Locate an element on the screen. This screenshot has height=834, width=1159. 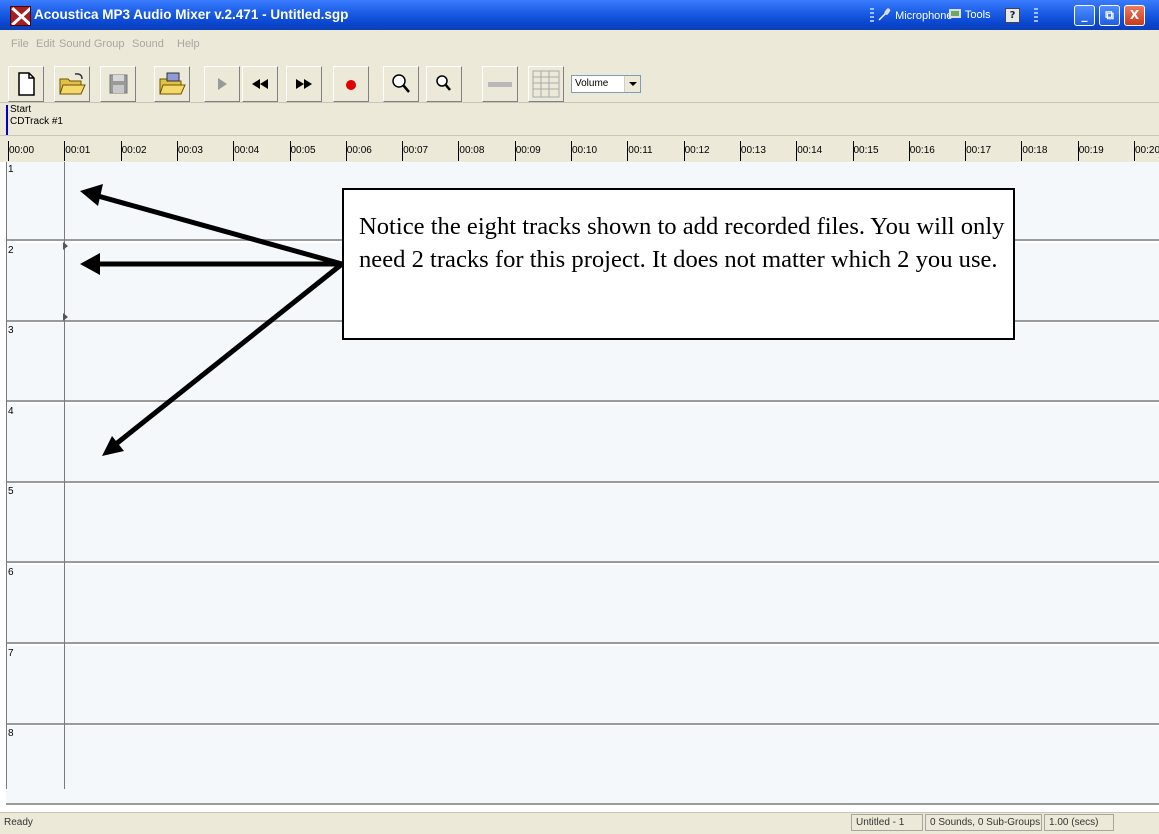
ruler-tick-label: 00:13 is located at coordinates (753, 150).